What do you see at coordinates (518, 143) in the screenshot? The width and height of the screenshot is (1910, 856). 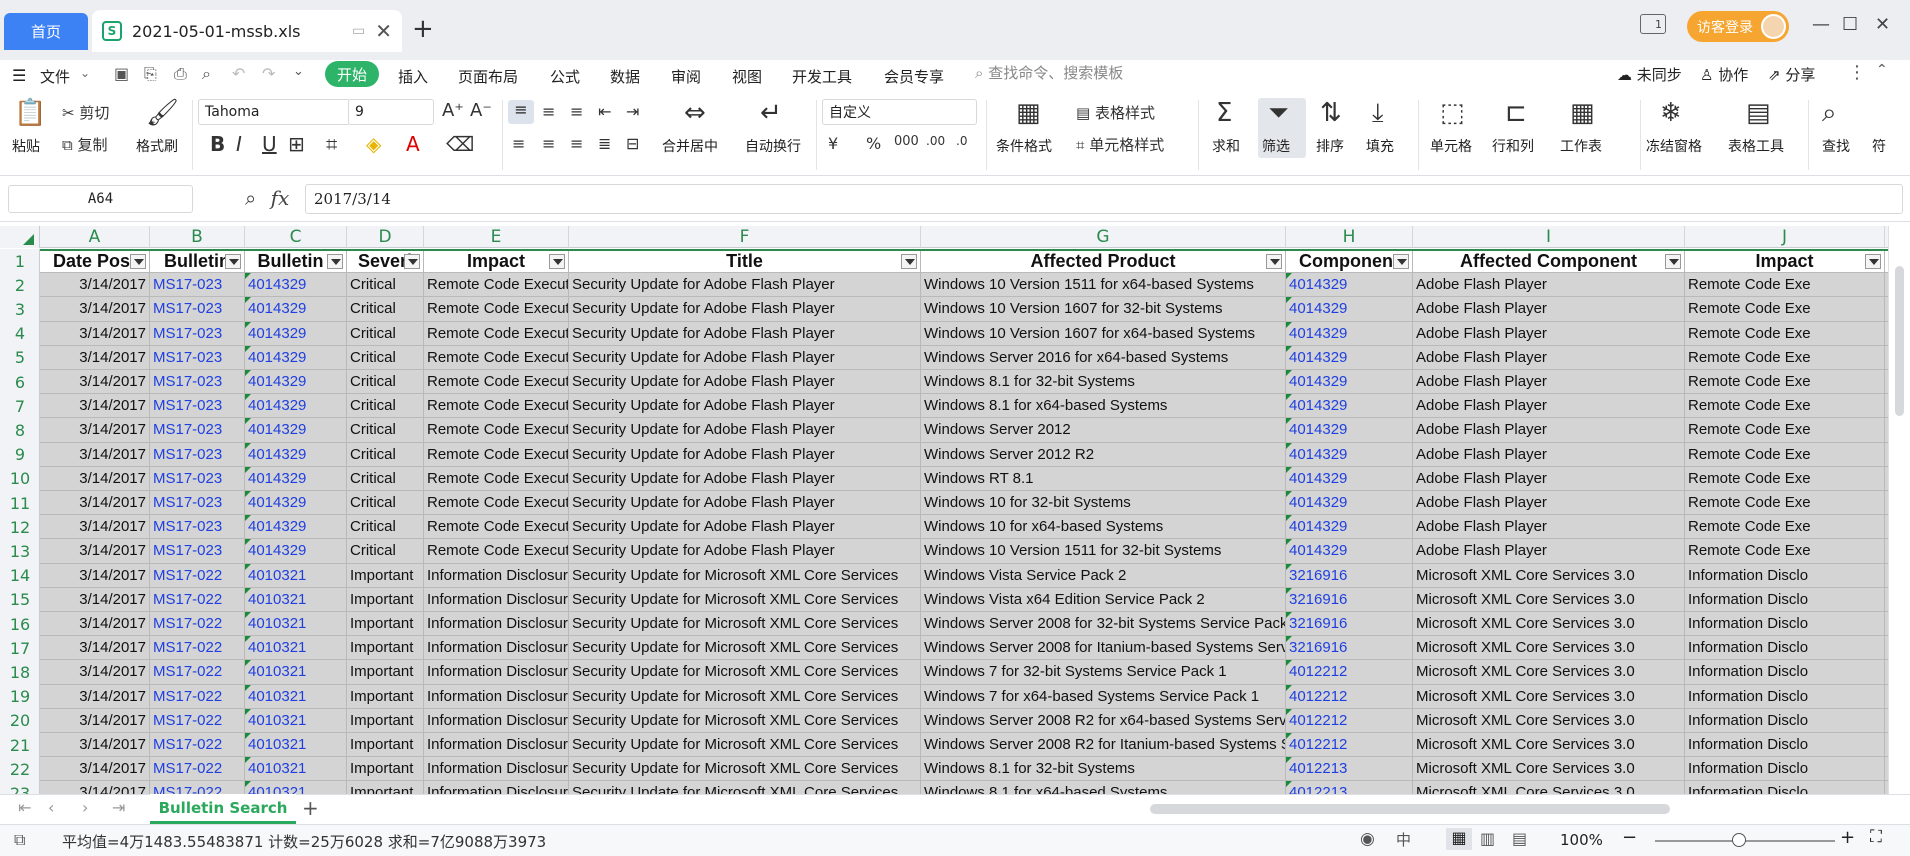 I see `align-left-icon: ≡` at bounding box center [518, 143].